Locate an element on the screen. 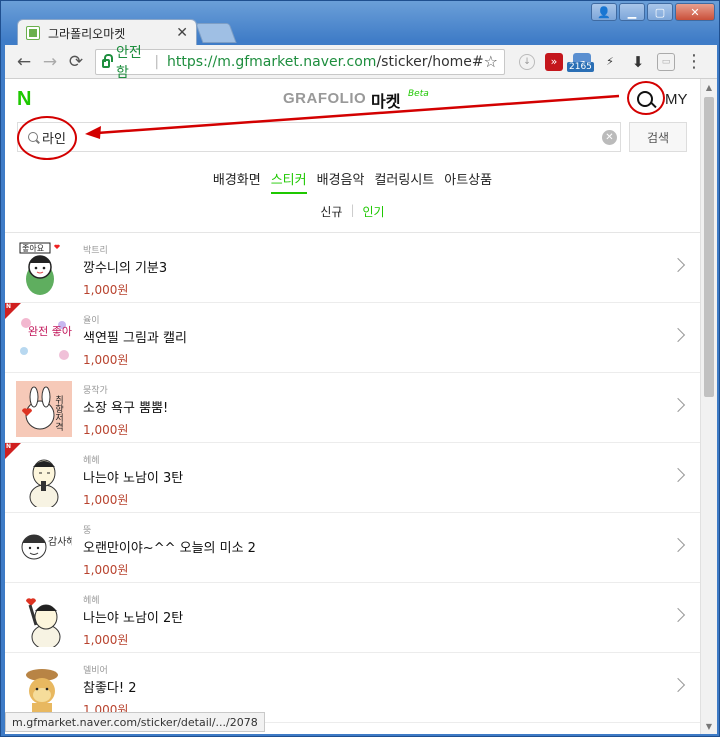  sticker-thumbnail: 완전 좋아요 is located at coordinates (44, 339).